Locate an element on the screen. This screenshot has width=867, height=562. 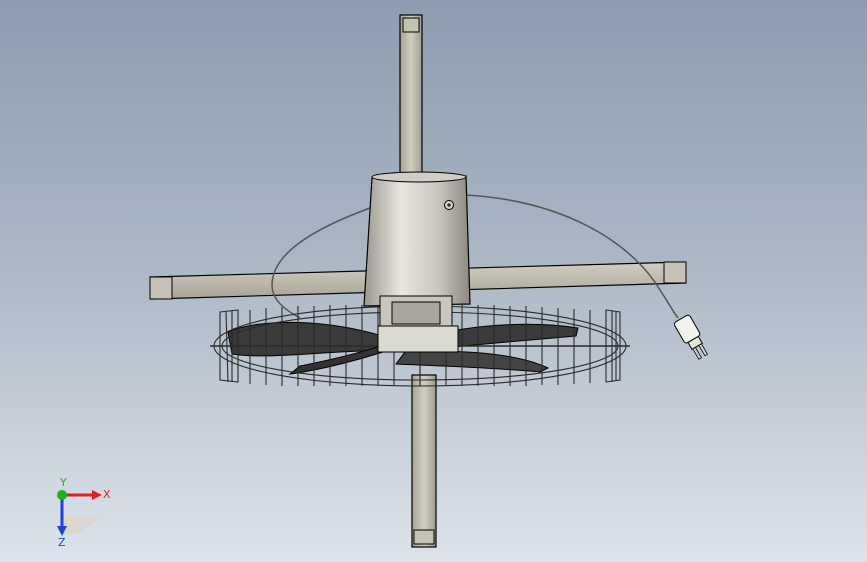
z-axis-label: Z is located at coordinates (62, 542).